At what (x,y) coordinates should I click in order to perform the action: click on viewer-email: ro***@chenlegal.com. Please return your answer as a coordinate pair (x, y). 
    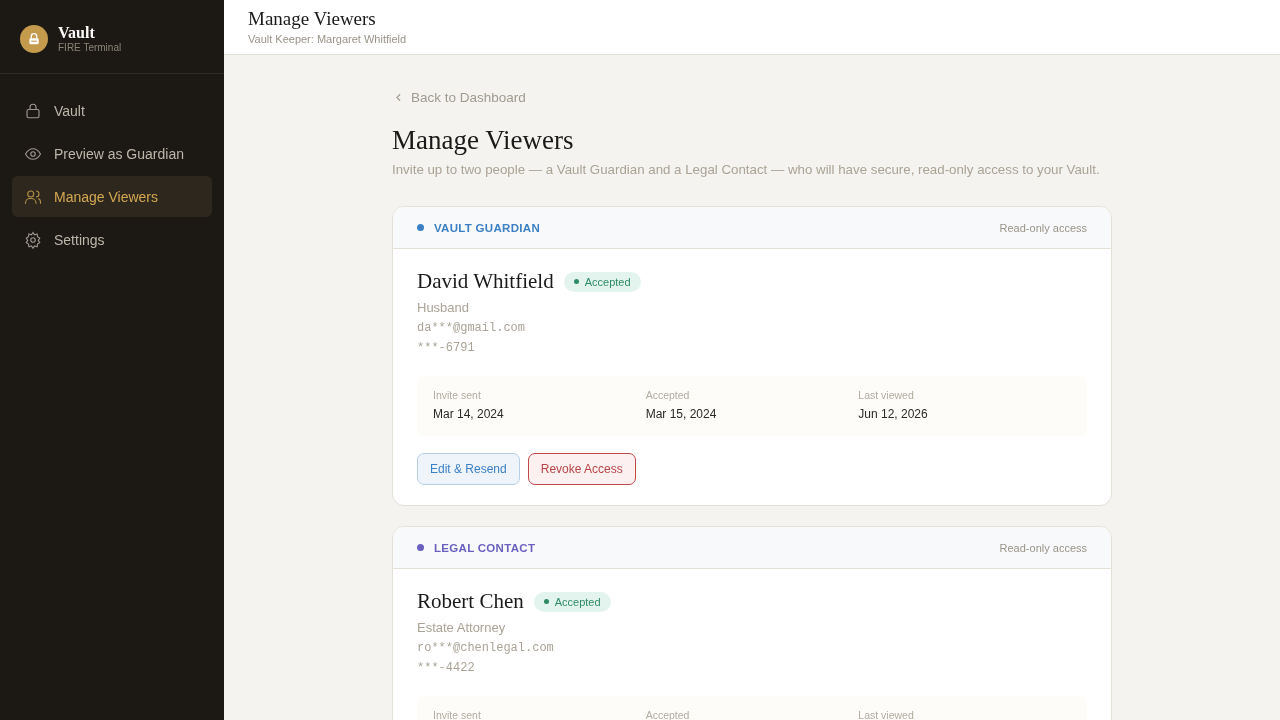
    Looking at the image, I should click on (486, 648).